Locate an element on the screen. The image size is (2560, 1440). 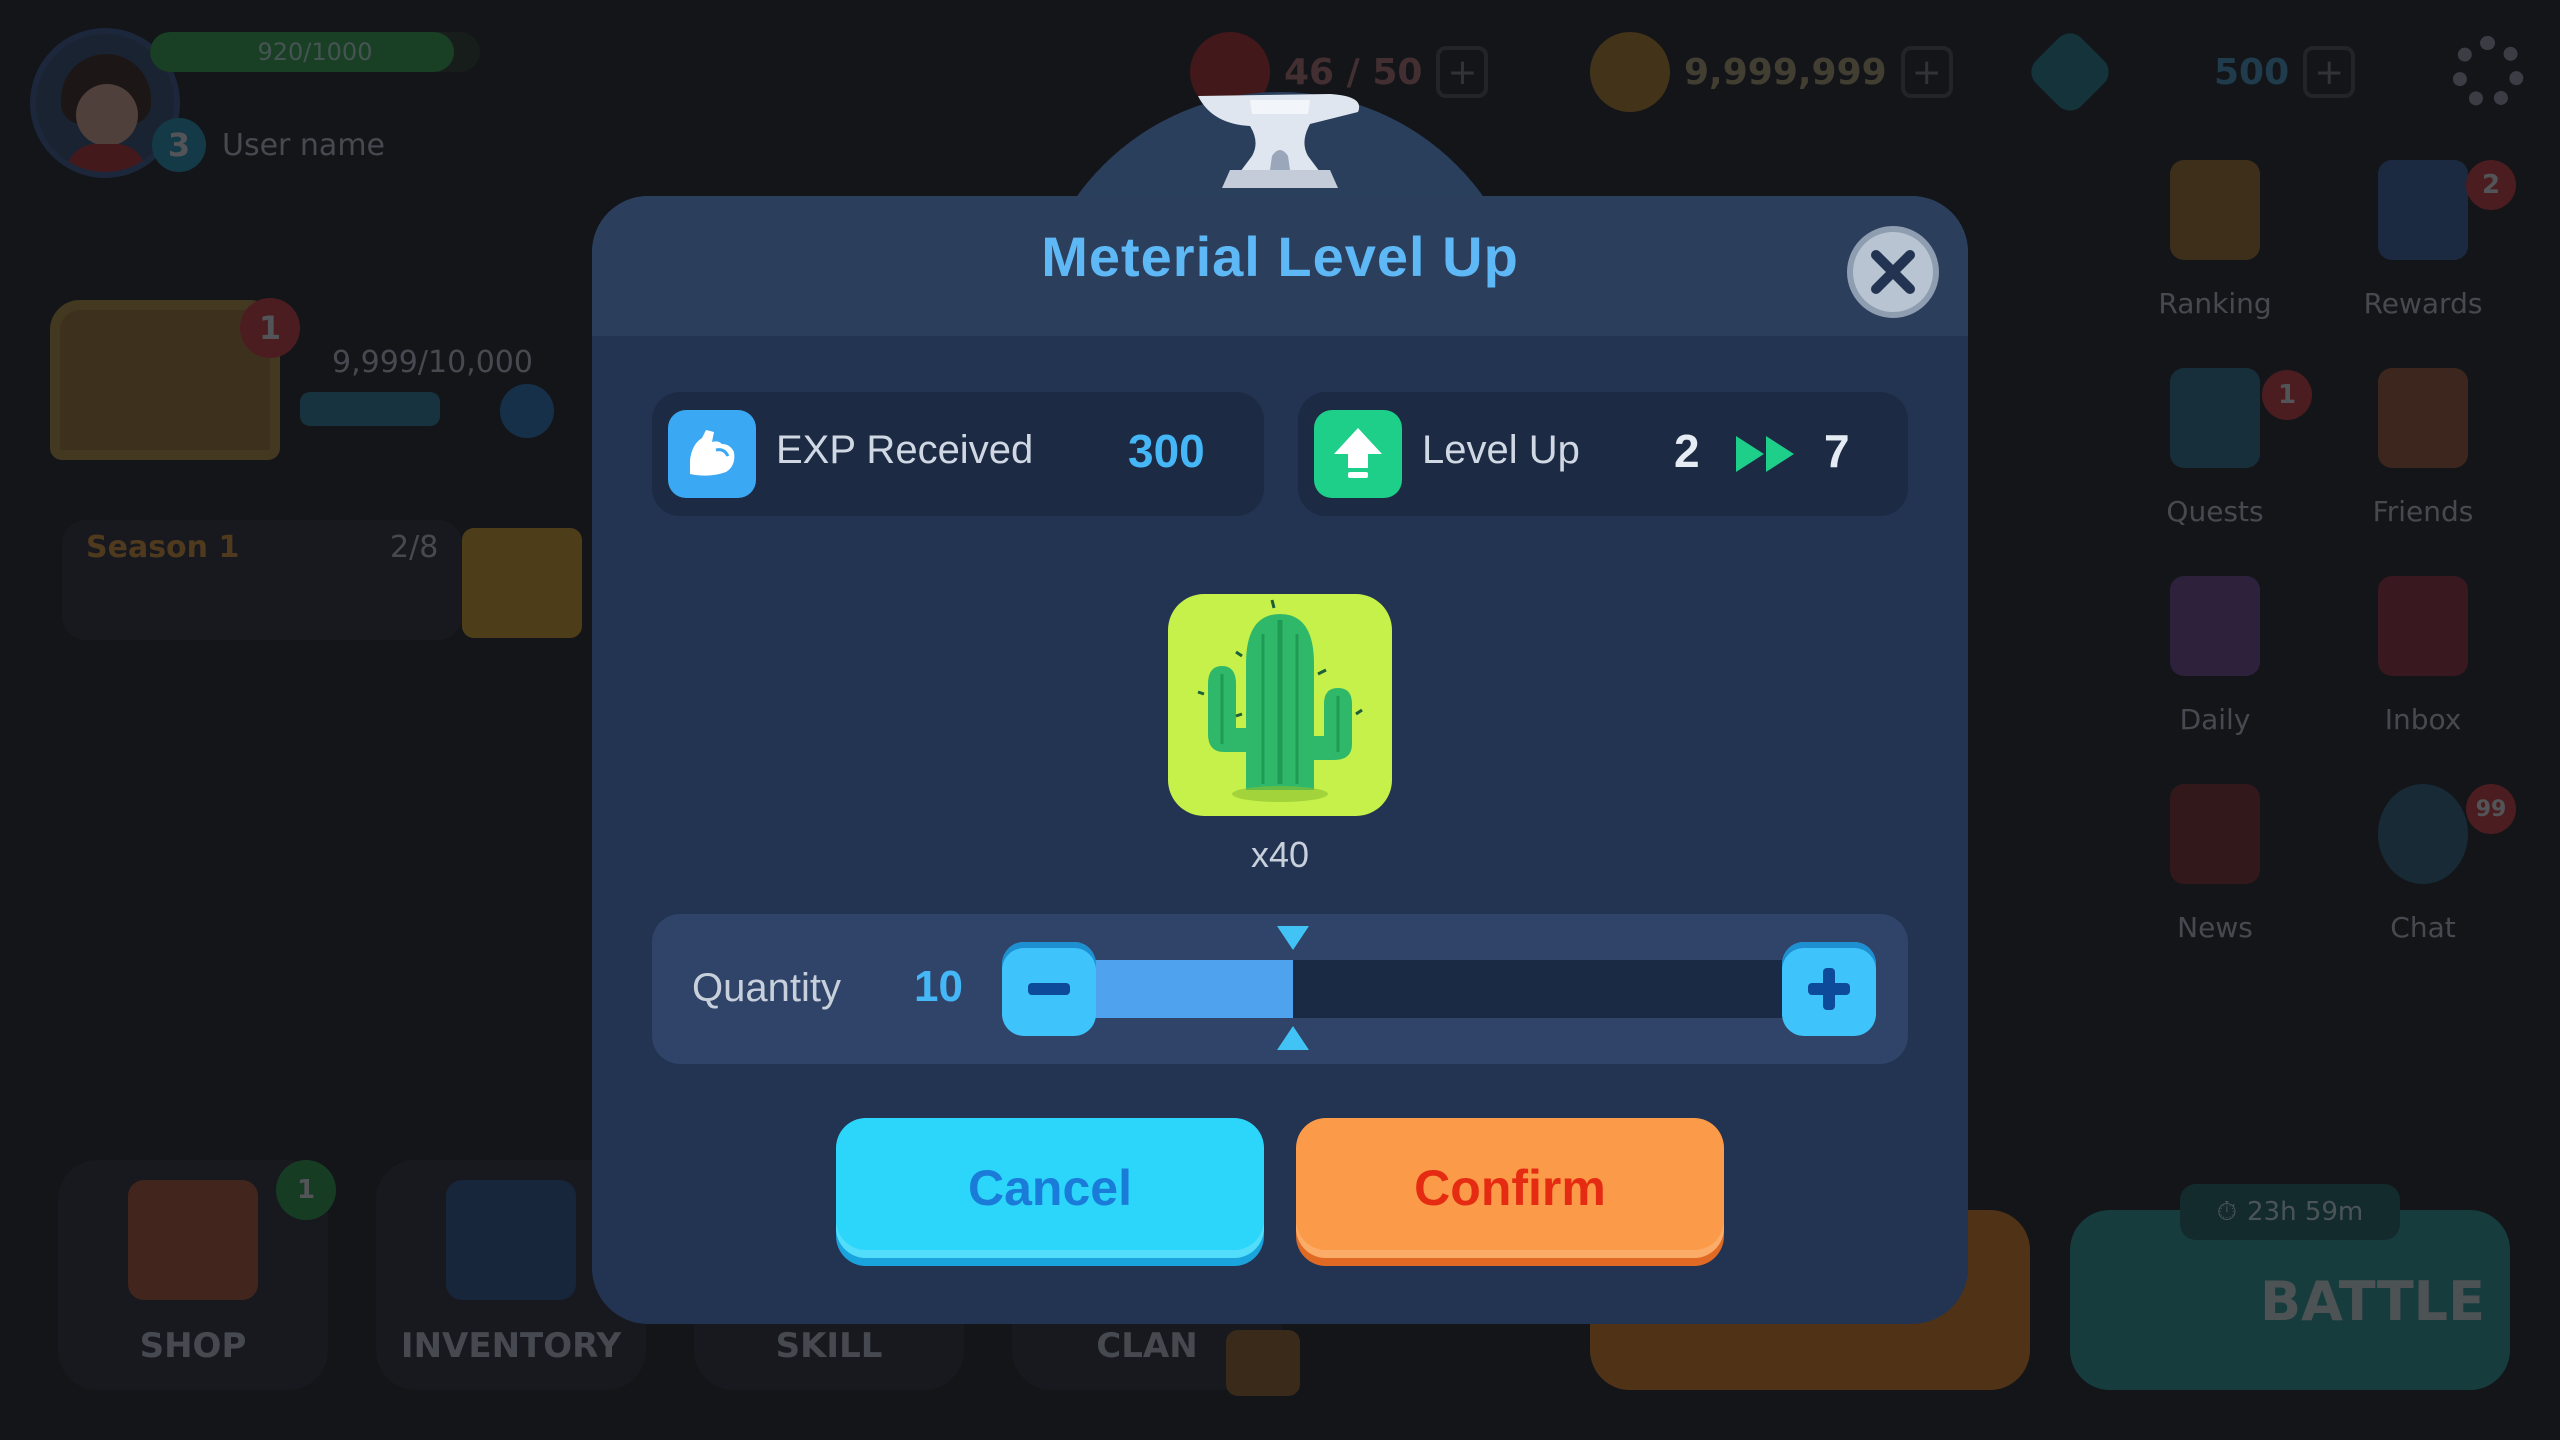
increase-quantity-button is located at coordinates (1829, 989).